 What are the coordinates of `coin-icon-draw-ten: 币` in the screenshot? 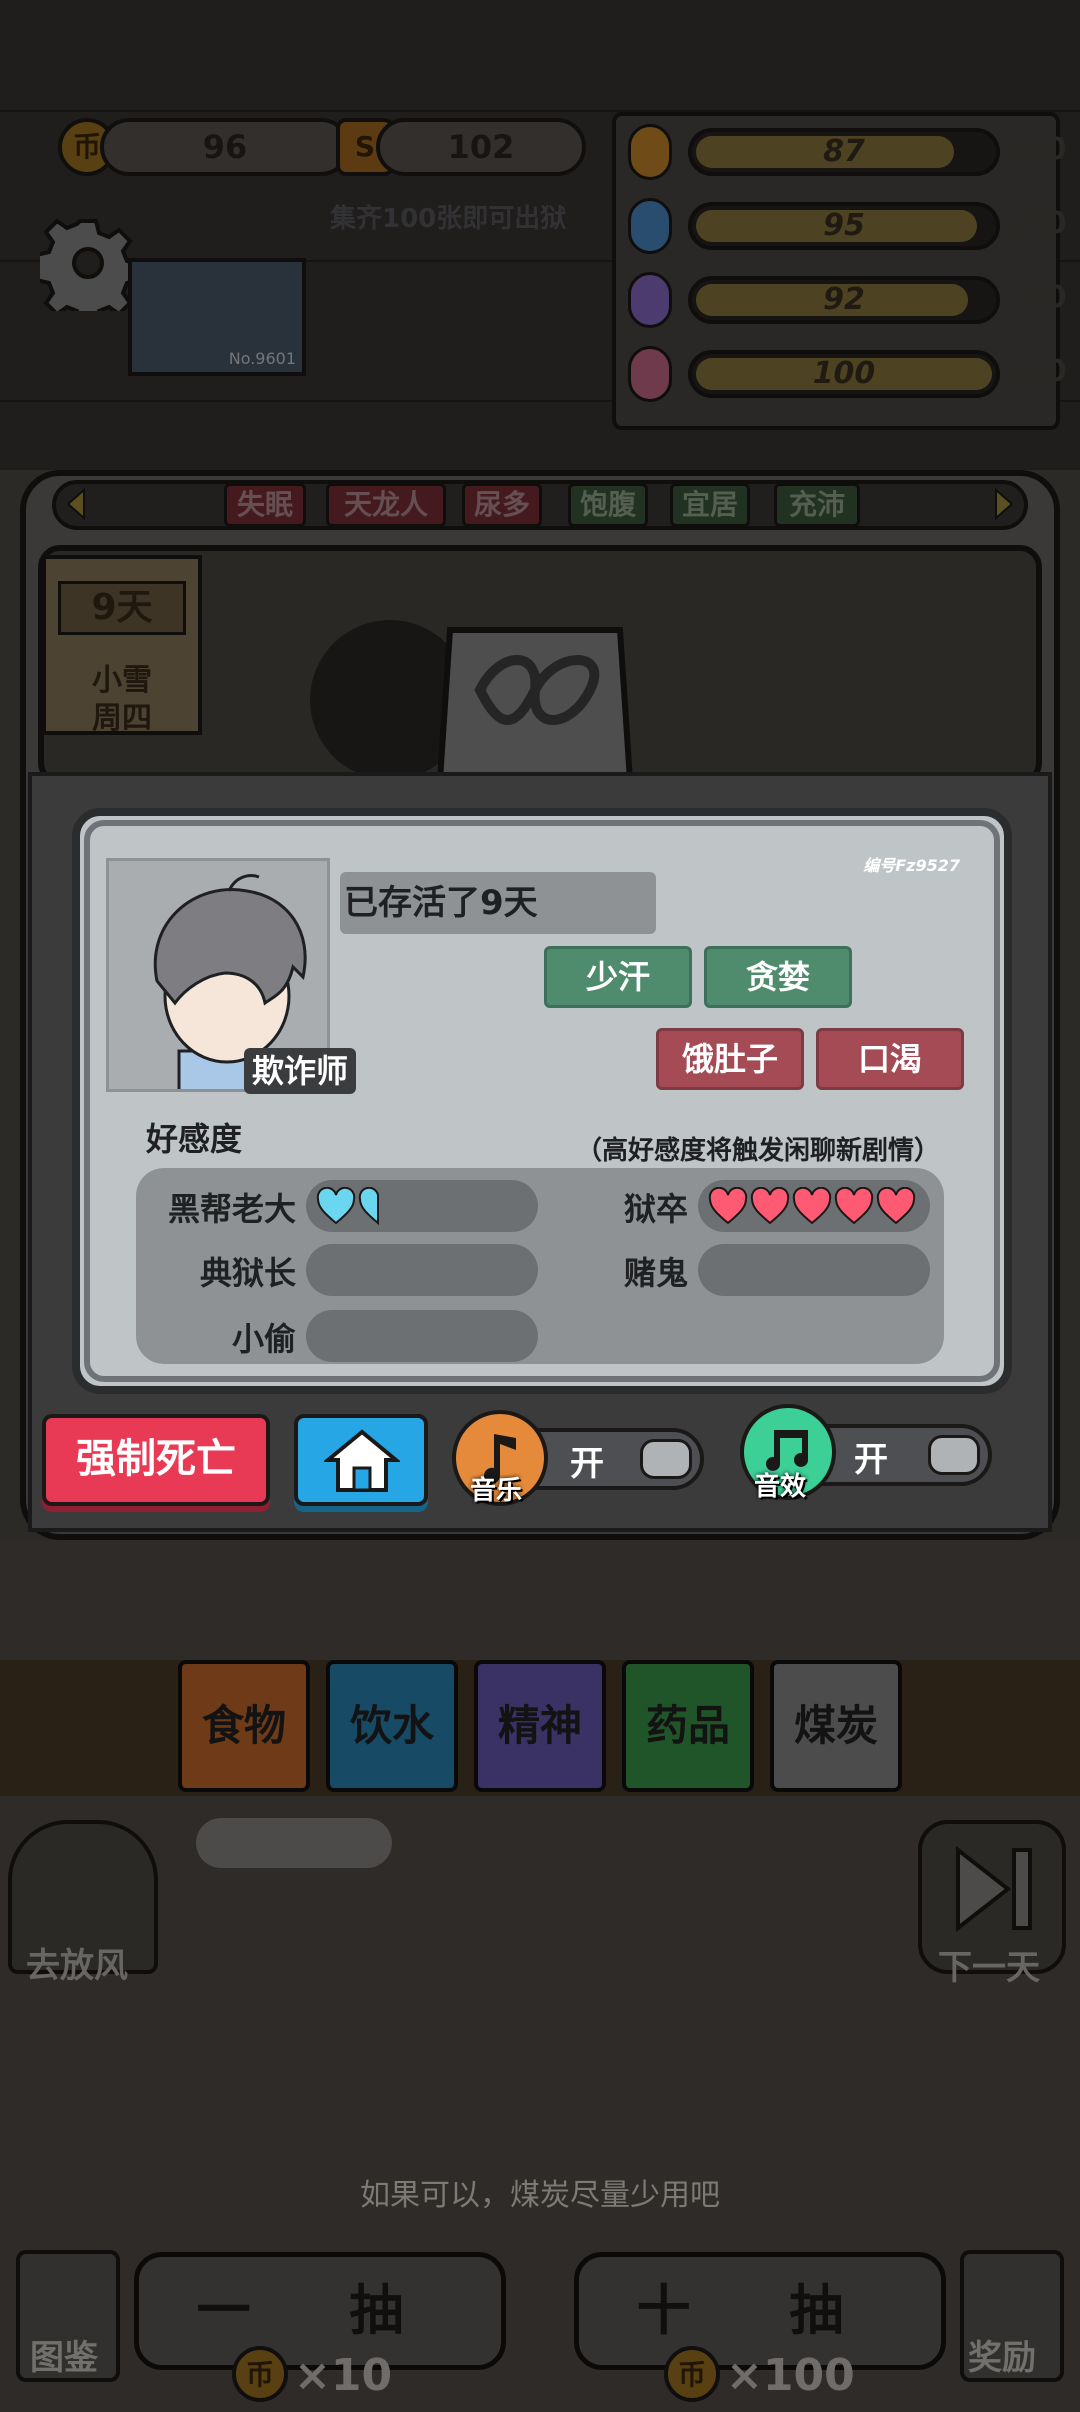 It's located at (692, 2374).